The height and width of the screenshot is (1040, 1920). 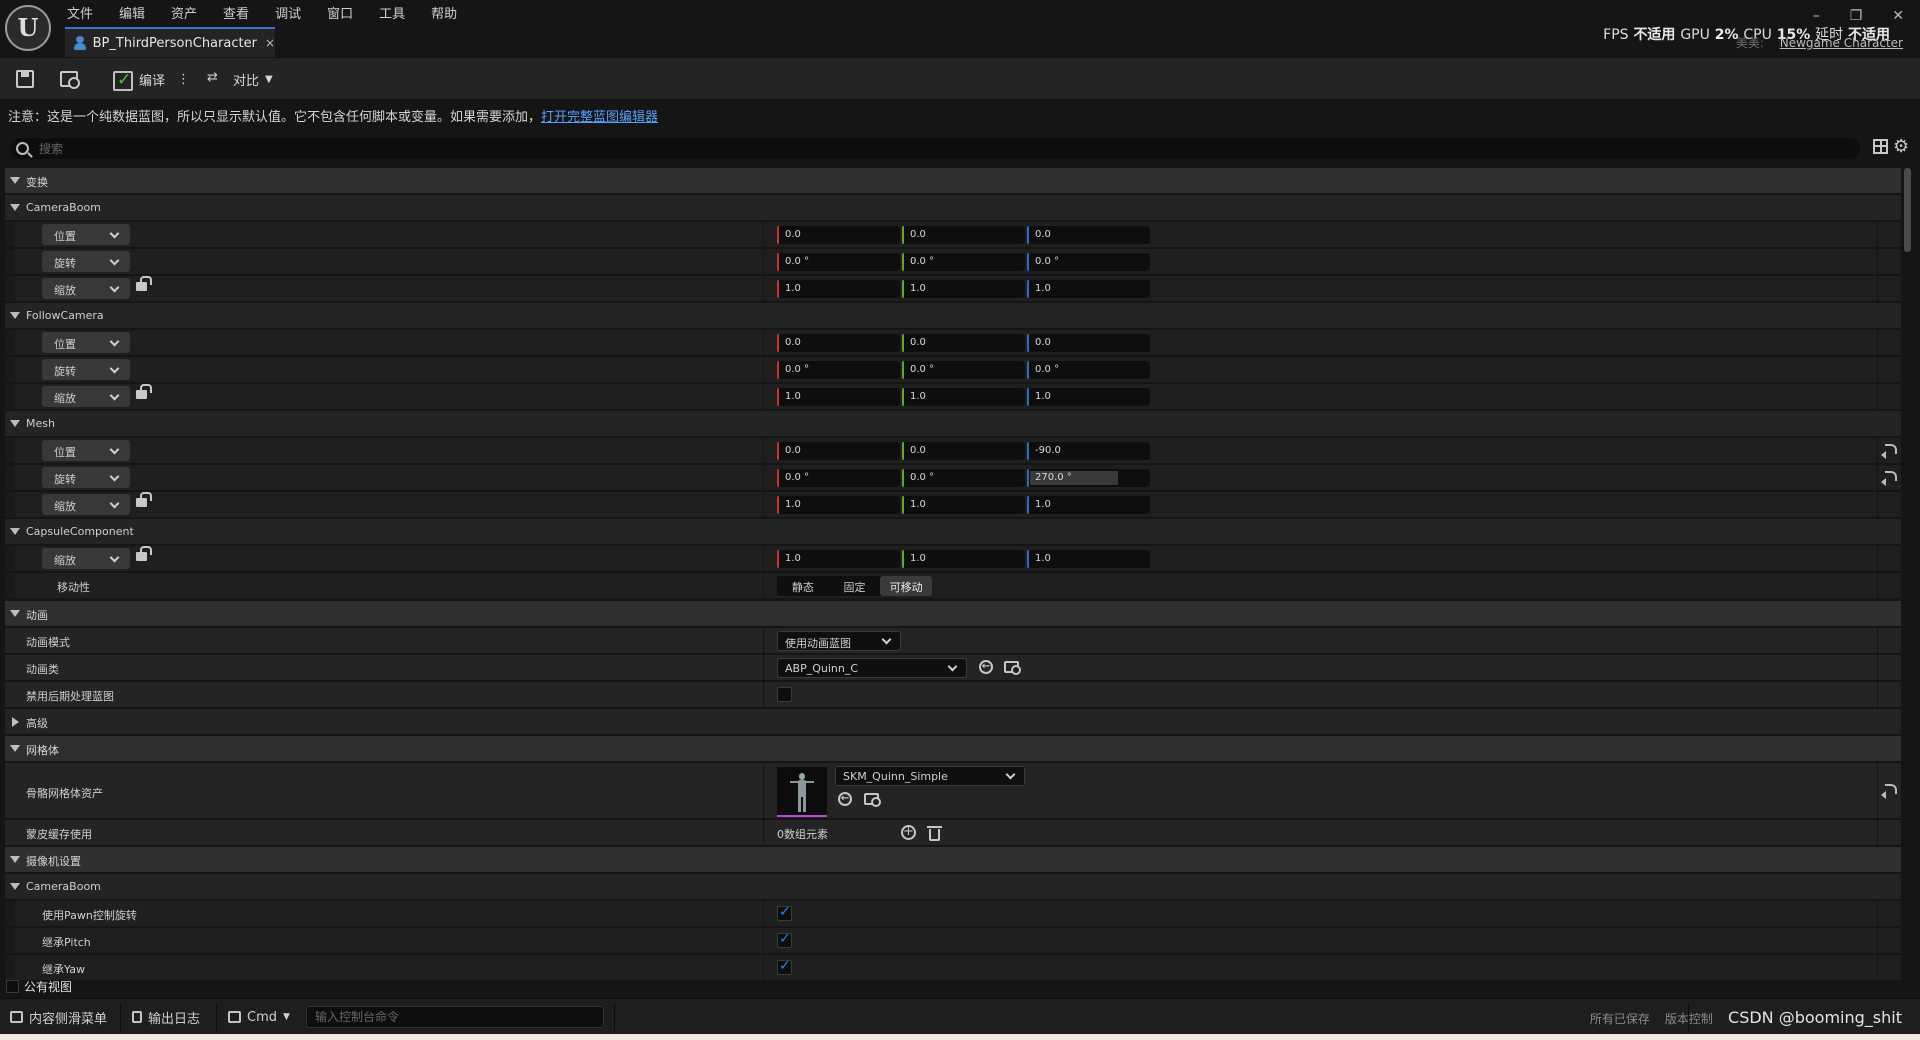 I want to click on search-box, so click(x=935, y=148).